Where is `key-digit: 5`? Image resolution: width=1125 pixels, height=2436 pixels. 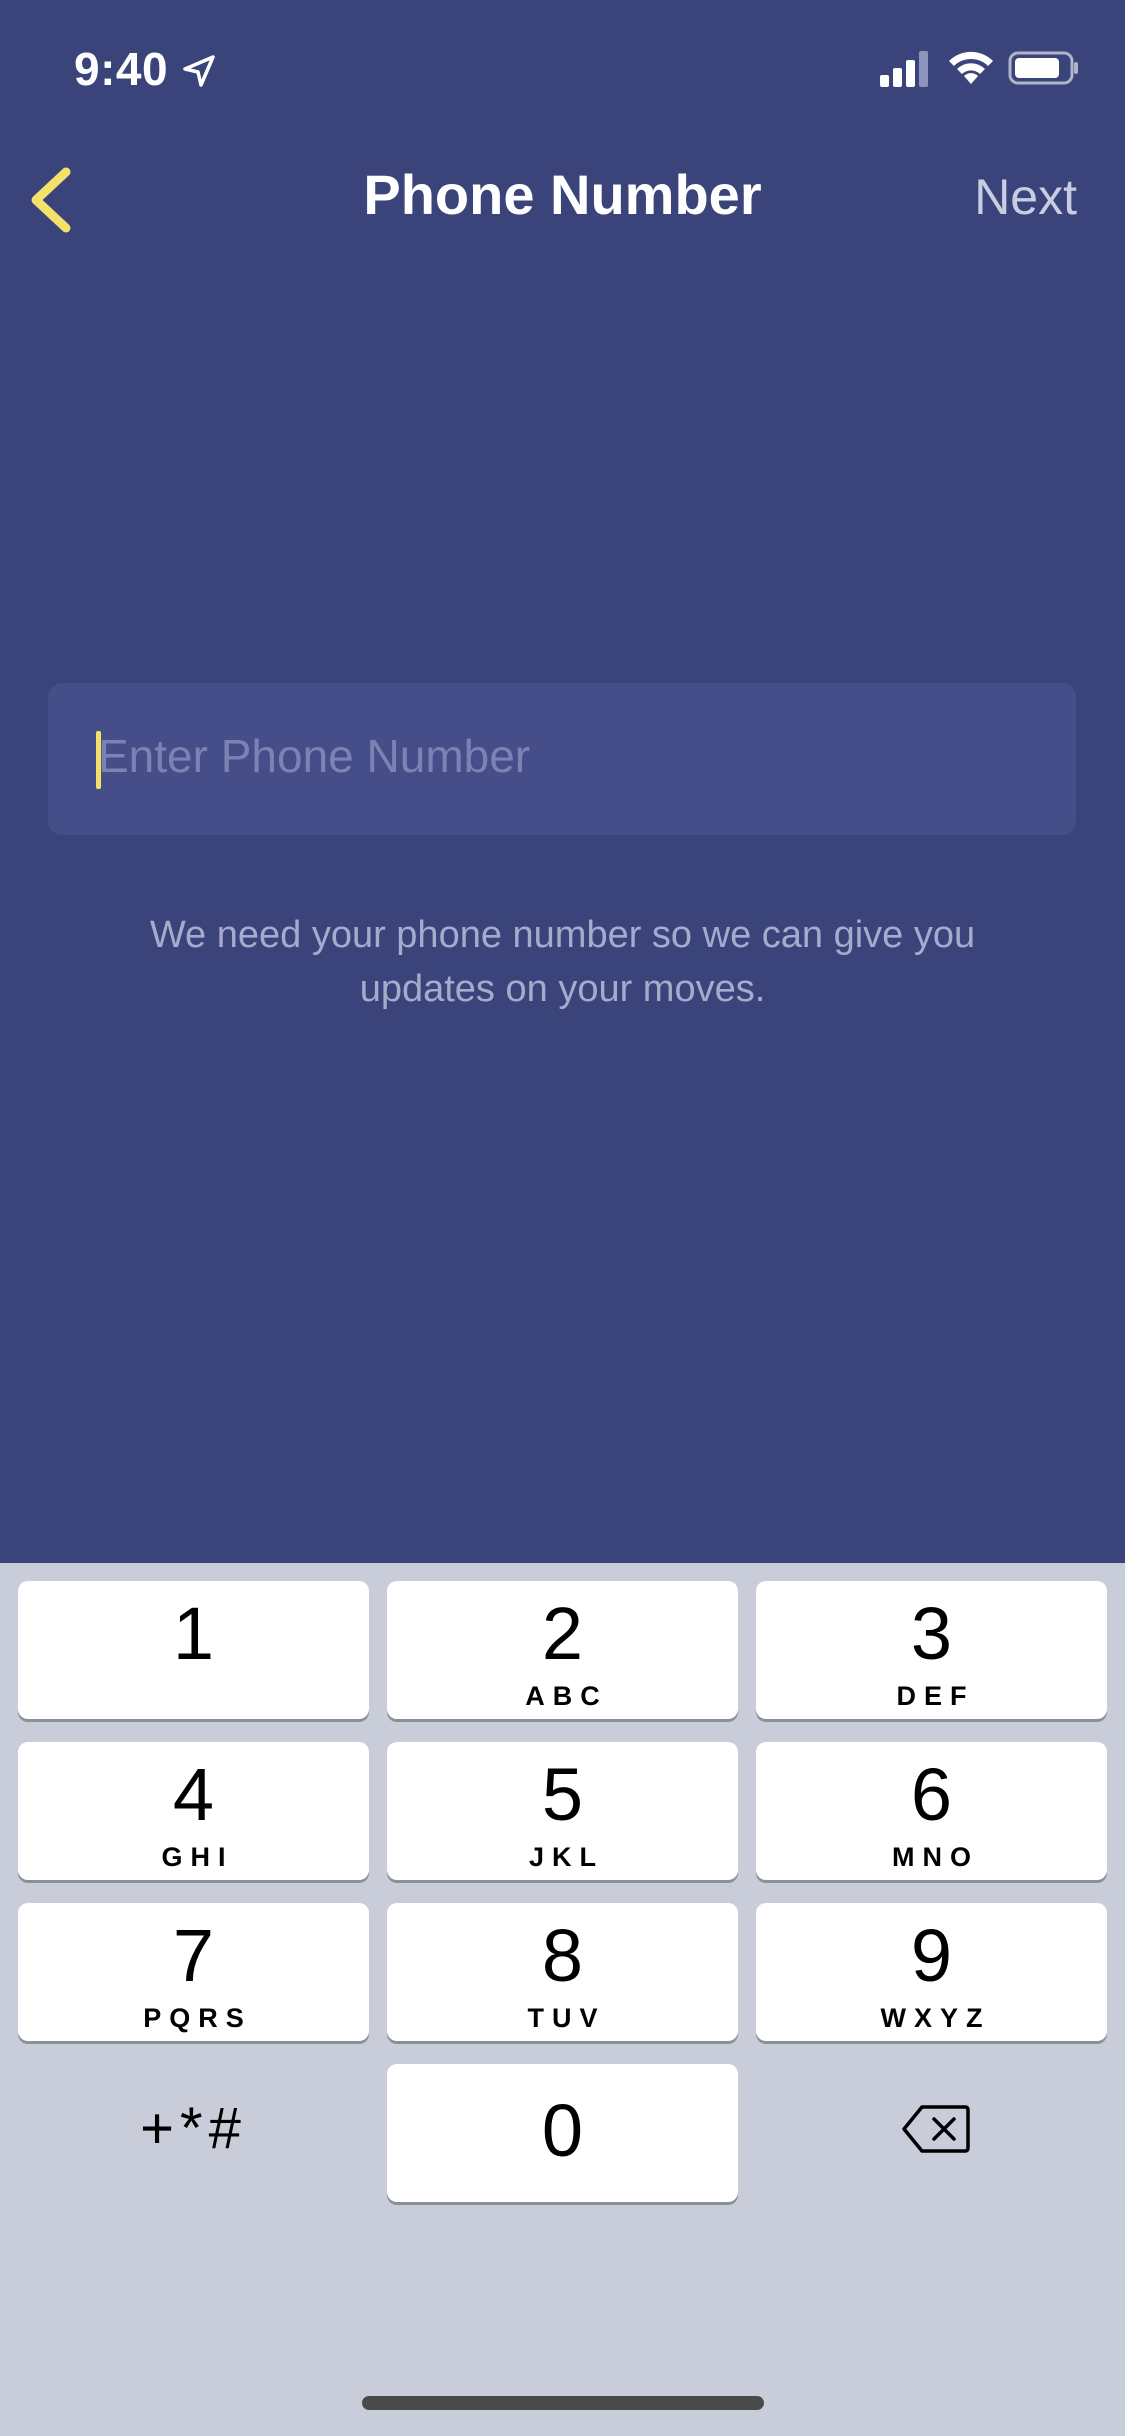 key-digit: 5 is located at coordinates (562, 1794).